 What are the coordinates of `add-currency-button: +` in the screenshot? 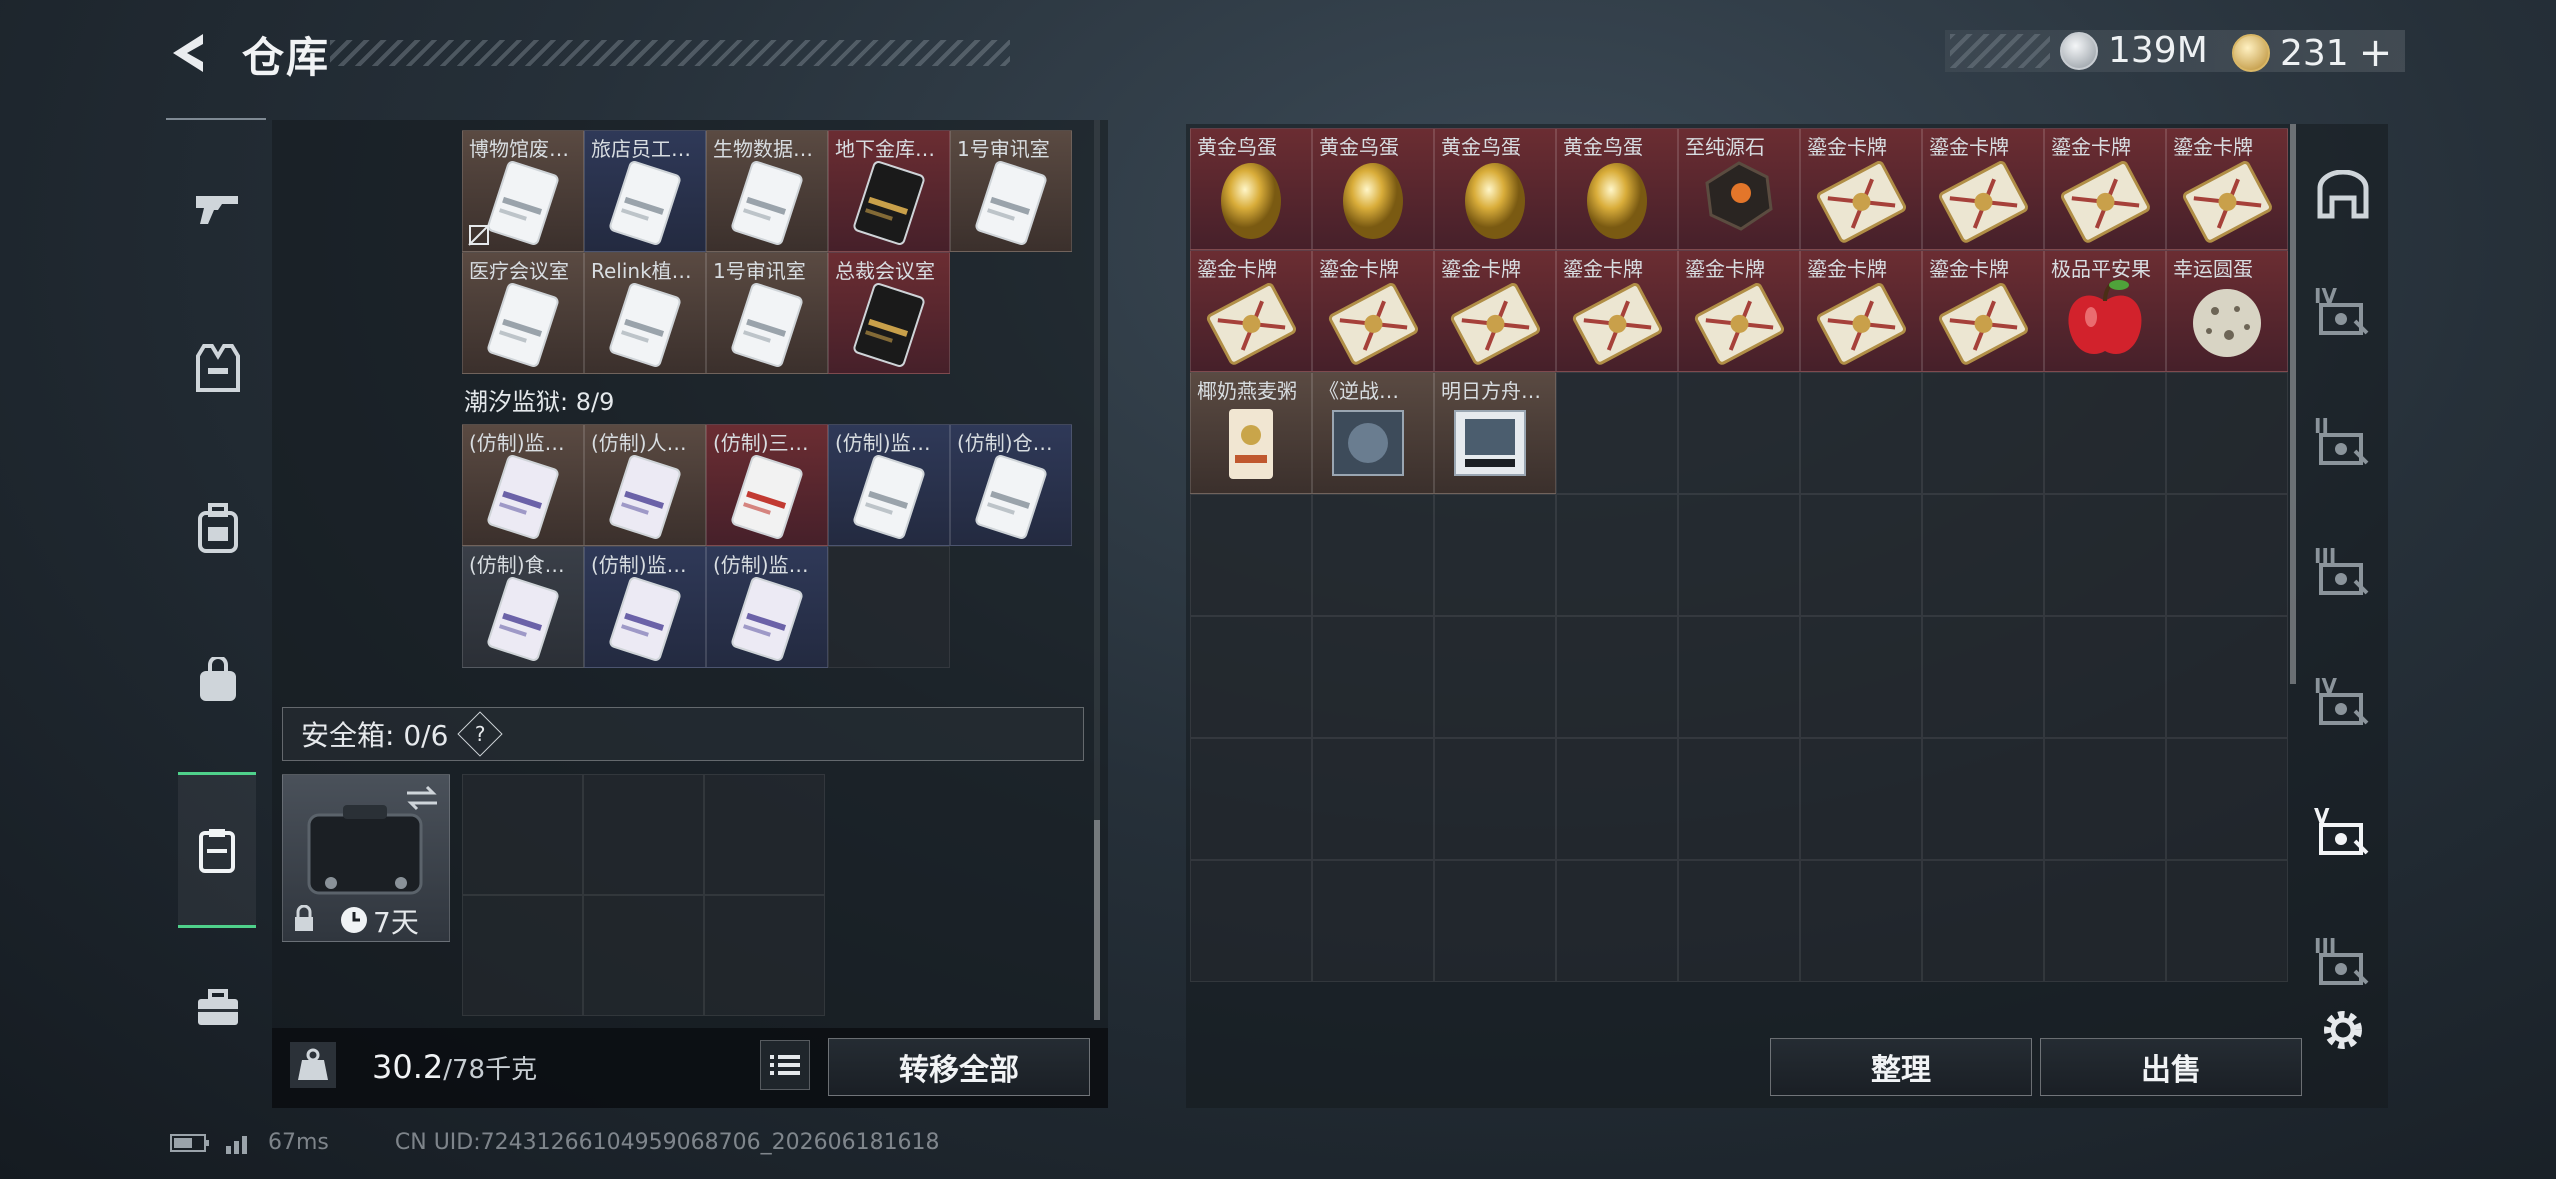 It's located at (2376, 53).